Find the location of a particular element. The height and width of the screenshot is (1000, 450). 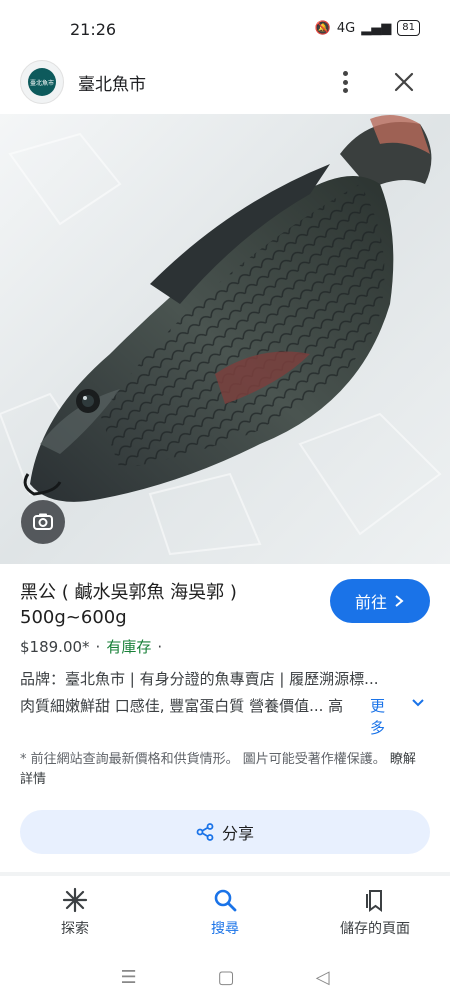

more-label: 更多 is located at coordinates (378, 717).